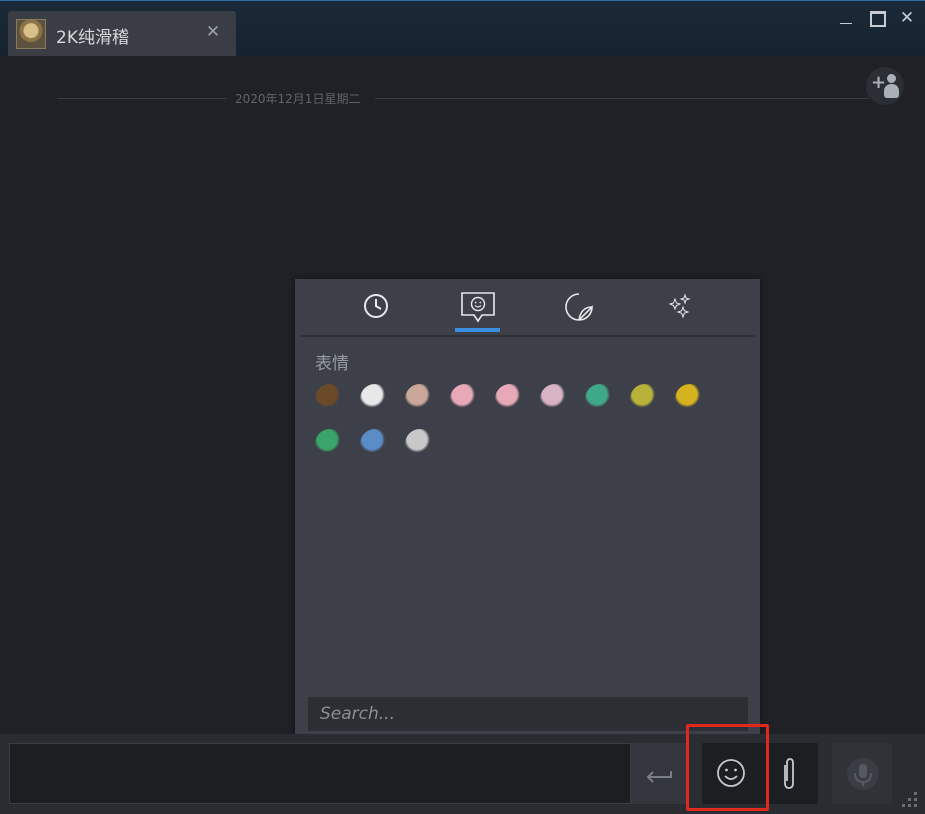 Image resolution: width=925 pixels, height=814 pixels. Describe the element at coordinates (92, 38) in the screenshot. I see `tab-title: 2K纯滑稽` at that location.